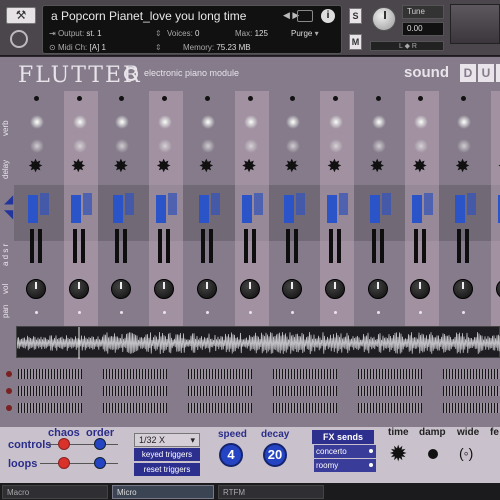 Image resolution: width=500 pixels, height=500 pixels. I want to click on max-voices-field: Max: 125, so click(251, 33).